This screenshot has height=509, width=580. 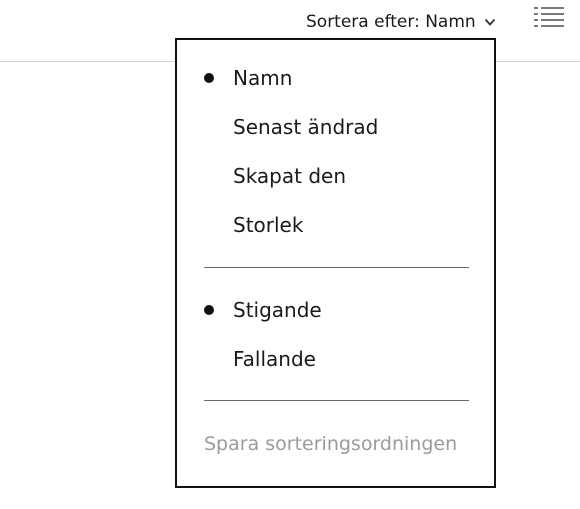 I want to click on order-option-label: Fallande, so click(x=274, y=359).